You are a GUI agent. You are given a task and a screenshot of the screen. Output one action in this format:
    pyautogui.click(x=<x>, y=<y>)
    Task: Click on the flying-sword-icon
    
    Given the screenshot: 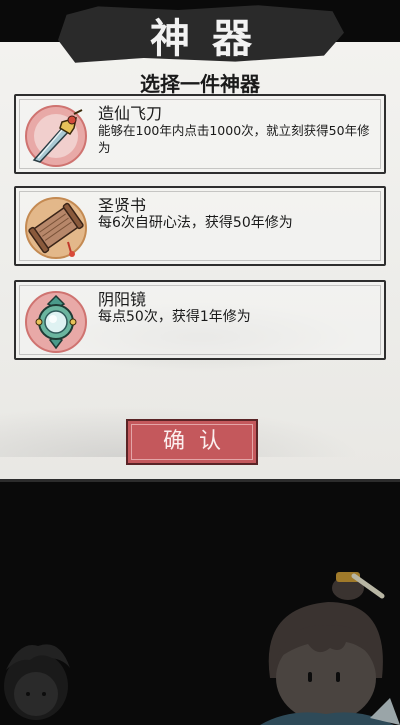 What is the action you would take?
    pyautogui.click(x=56, y=136)
    